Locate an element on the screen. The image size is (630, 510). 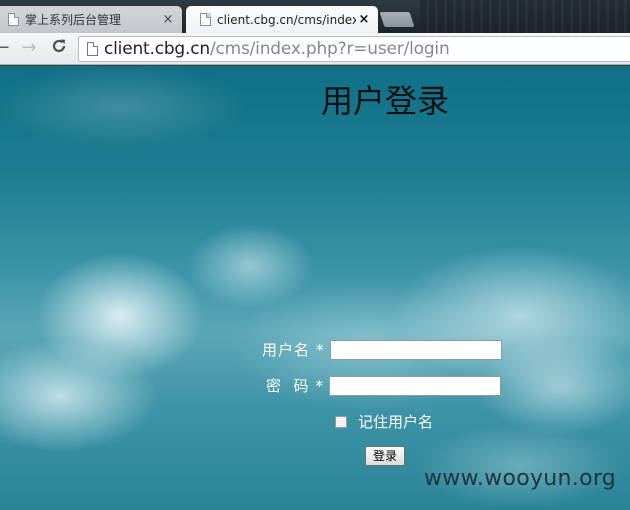
remember-checkbox is located at coordinates (341, 421).